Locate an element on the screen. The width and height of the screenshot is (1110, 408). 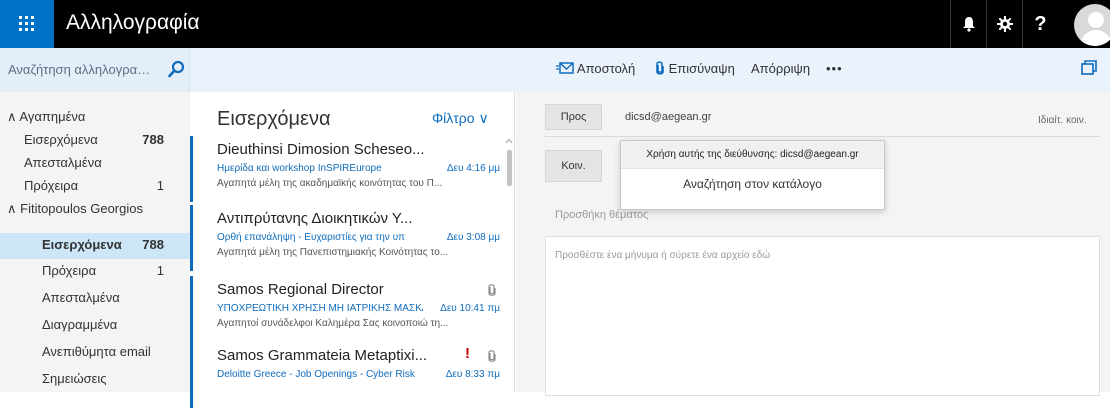
folder-label: Ανεπιθύμητα email is located at coordinates (96, 351).